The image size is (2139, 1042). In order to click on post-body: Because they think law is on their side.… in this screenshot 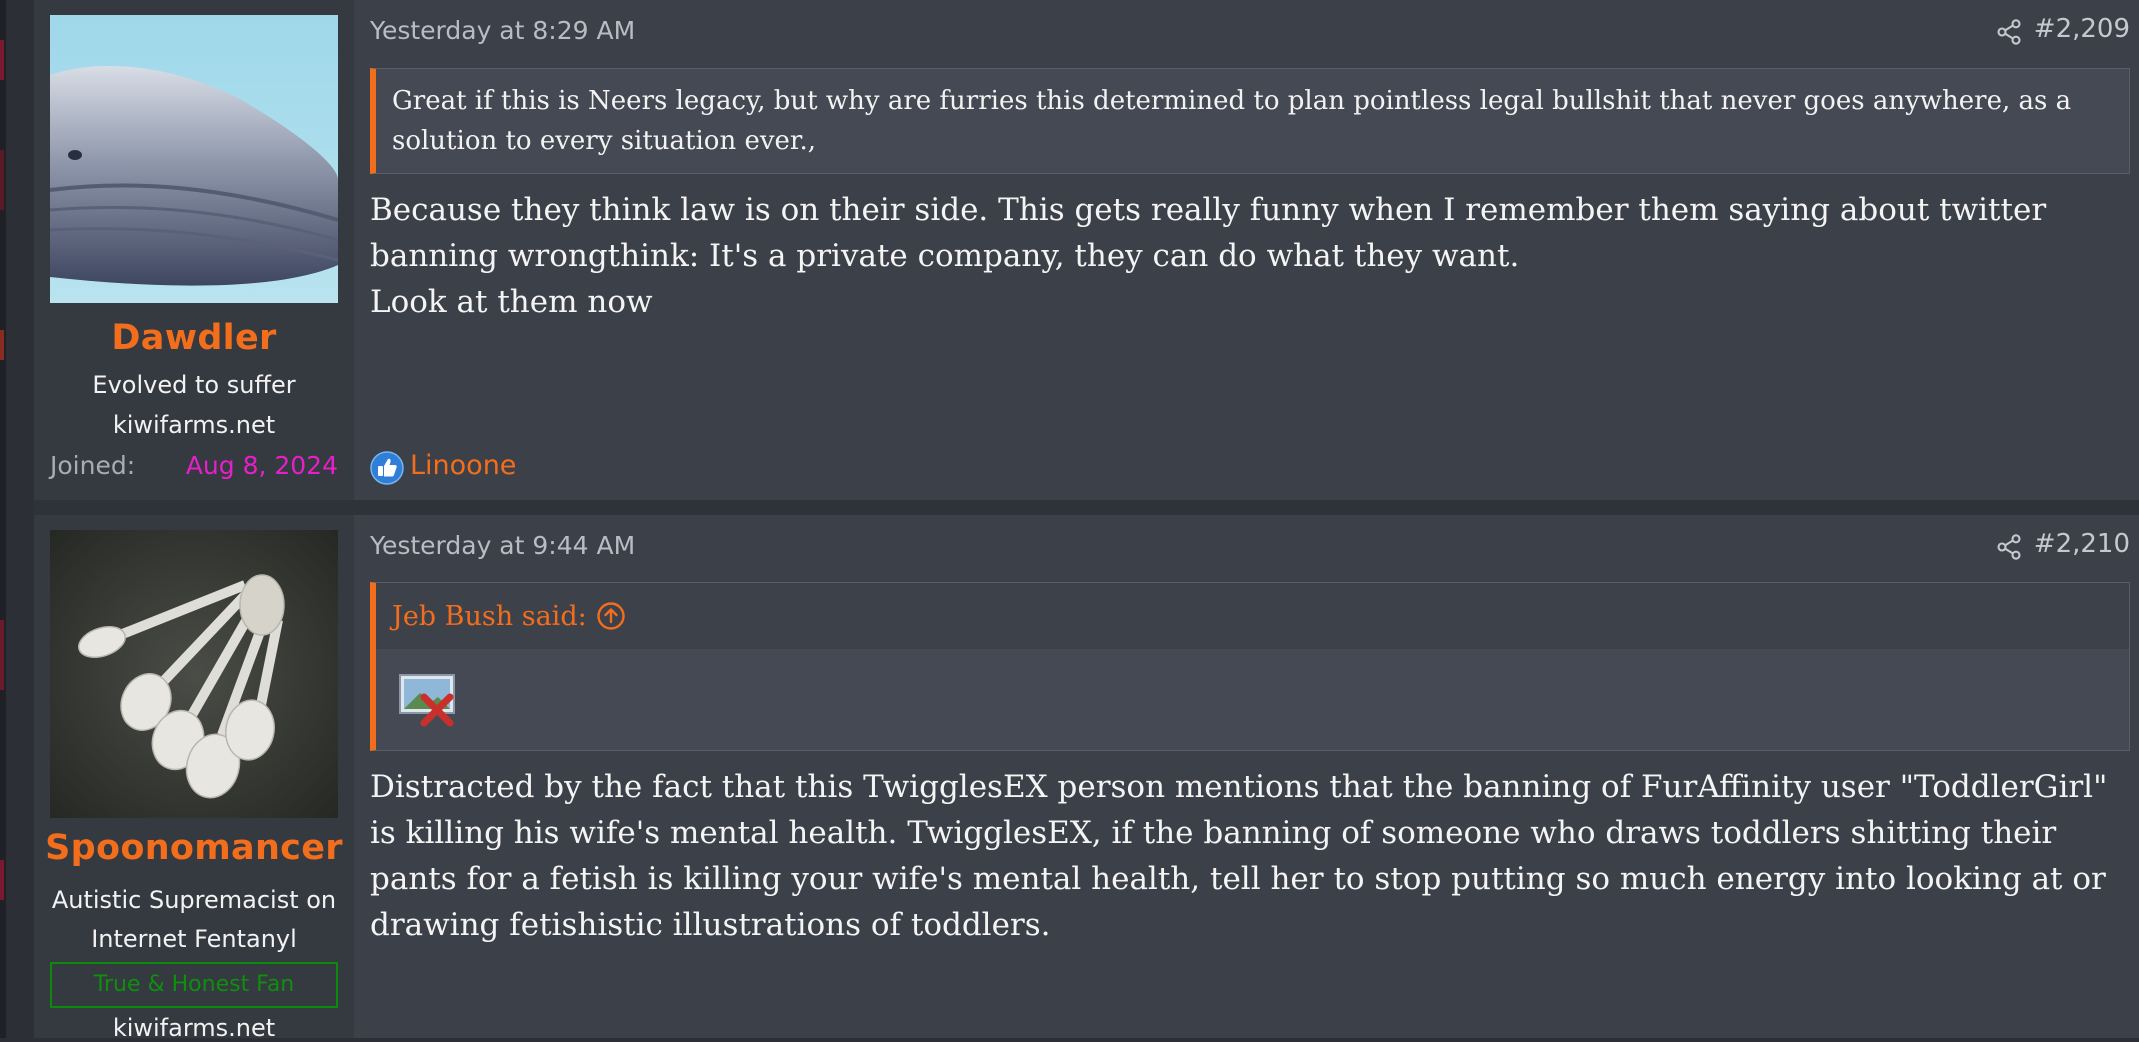, I will do `click(1244, 256)`.